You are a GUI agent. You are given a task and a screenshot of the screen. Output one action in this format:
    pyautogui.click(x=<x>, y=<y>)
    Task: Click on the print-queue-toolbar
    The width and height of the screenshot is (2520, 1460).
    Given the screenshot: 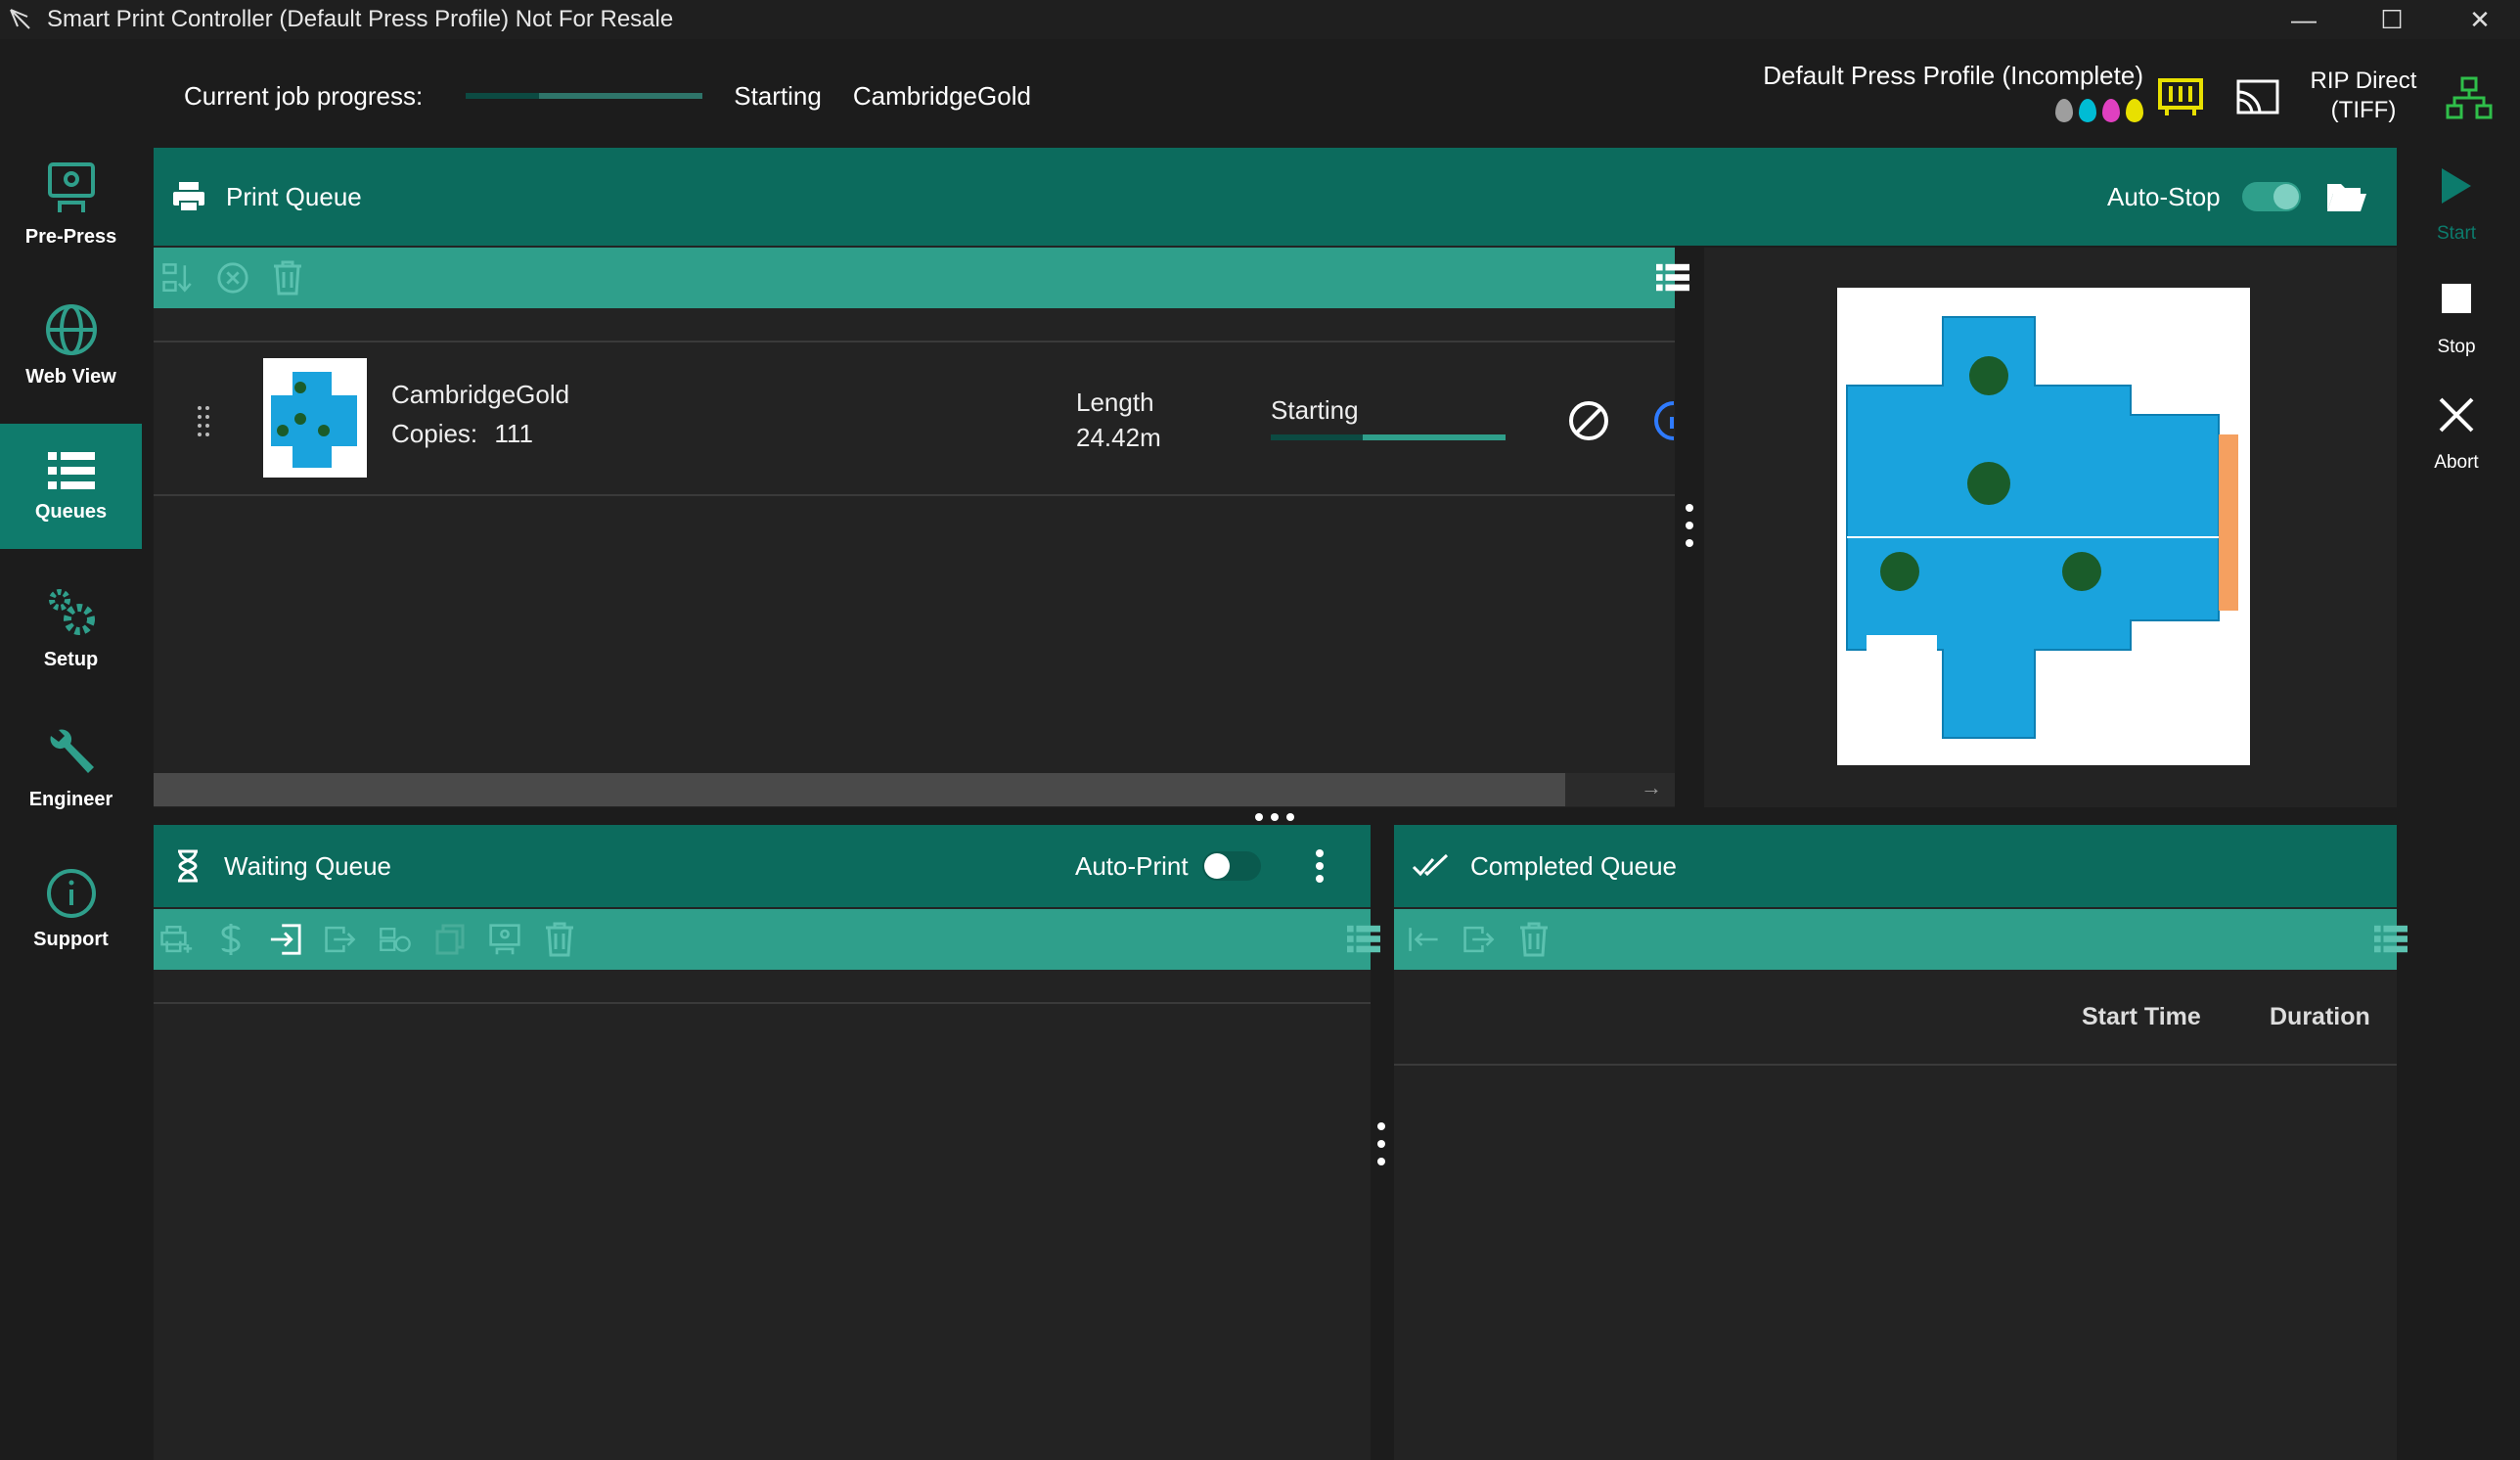 What is the action you would take?
    pyautogui.click(x=921, y=278)
    